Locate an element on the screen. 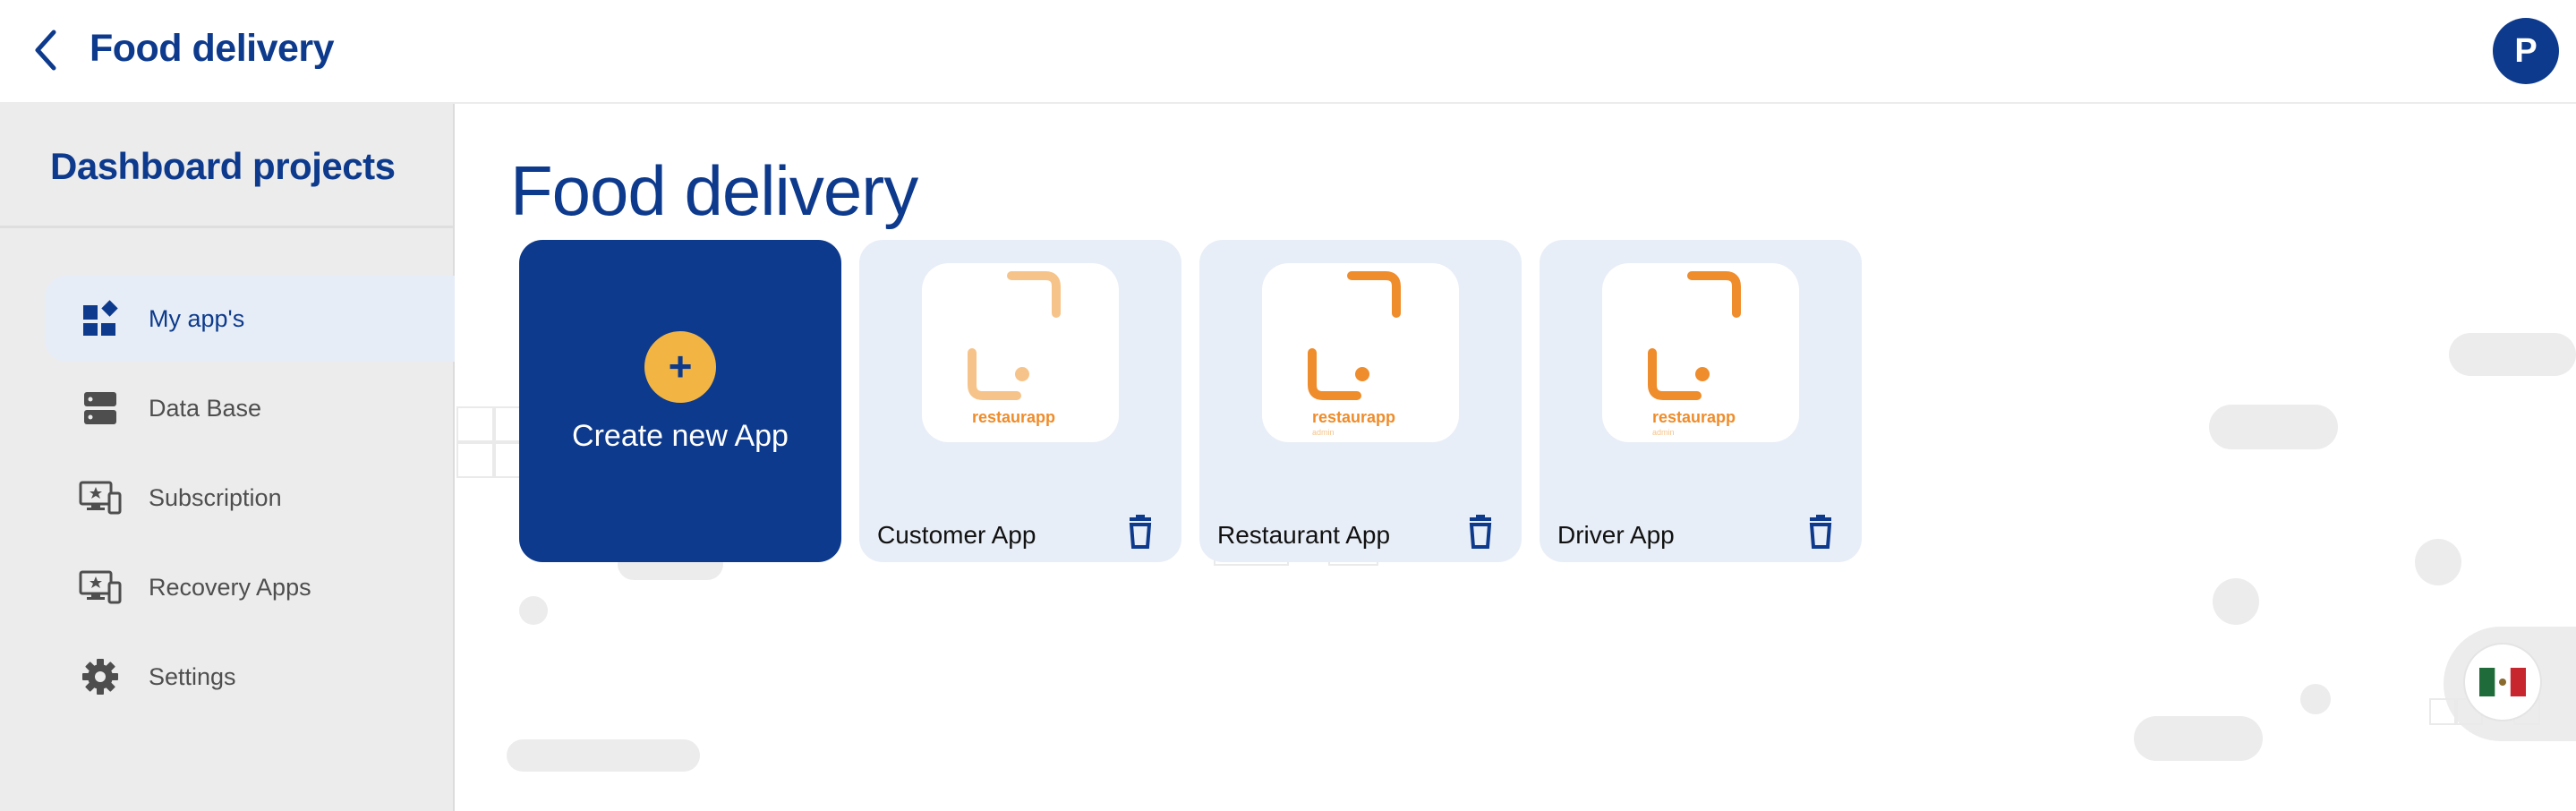 The width and height of the screenshot is (2576, 811). header-title: Food delivery is located at coordinates (212, 48).